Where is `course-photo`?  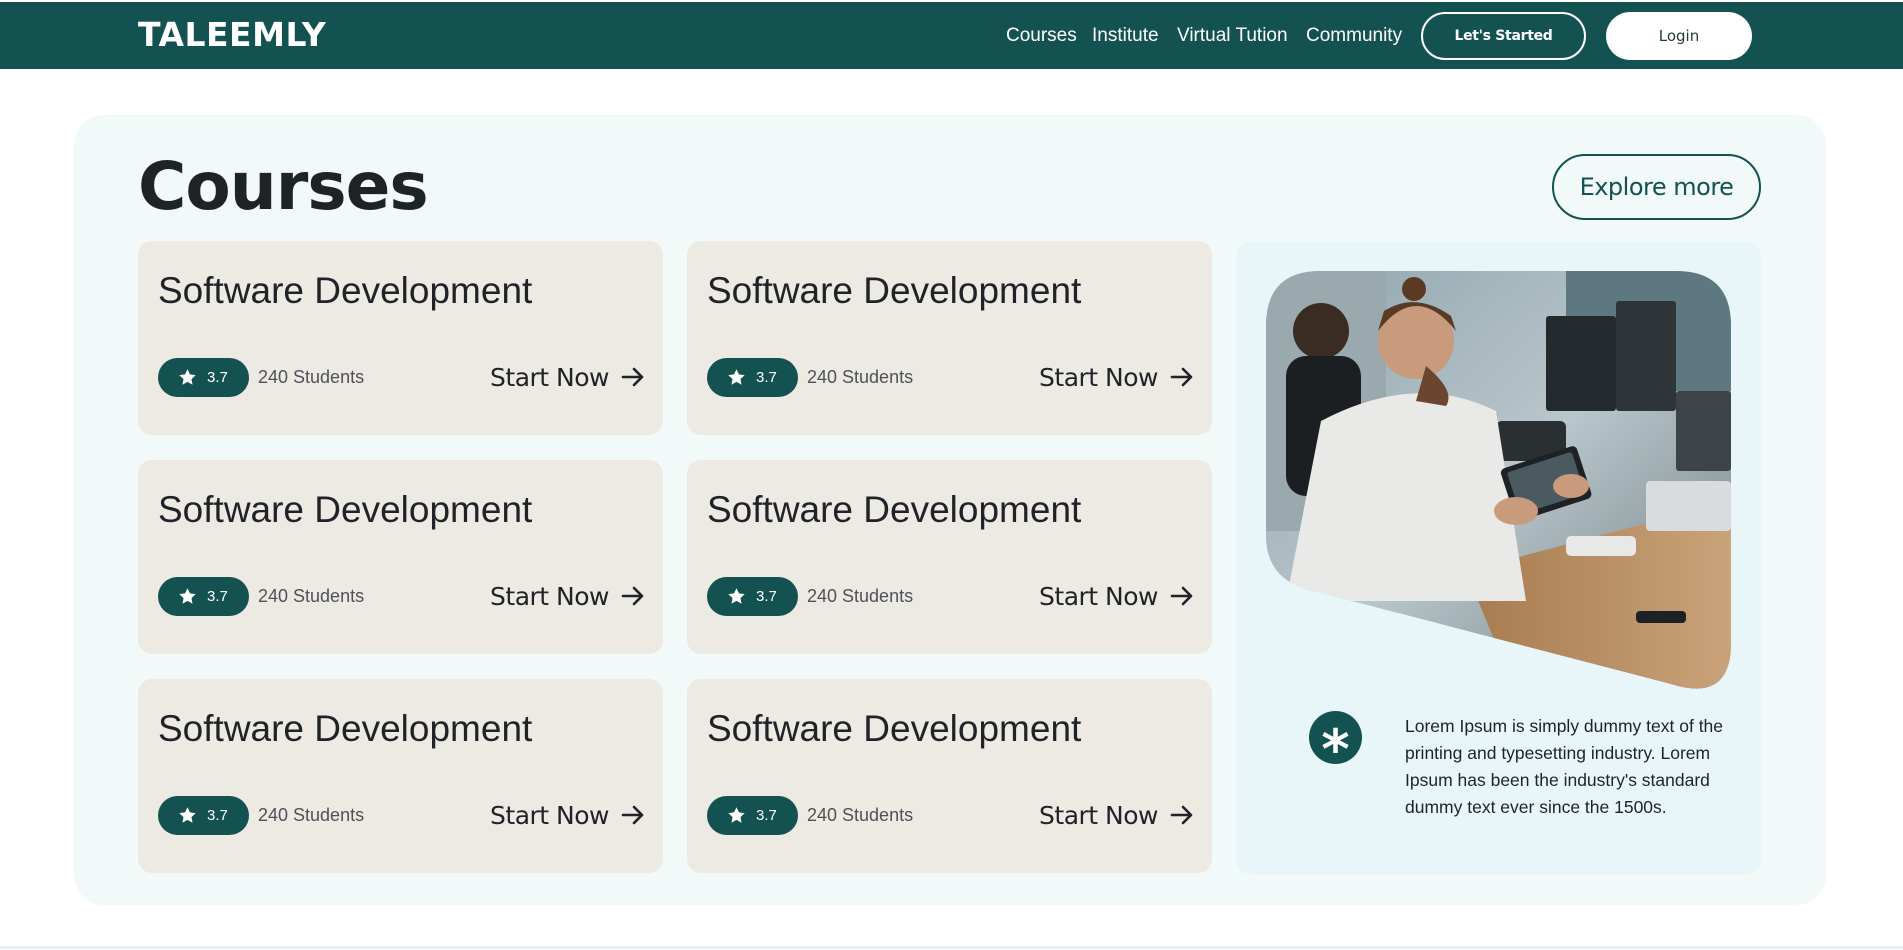 course-photo is located at coordinates (1498, 480).